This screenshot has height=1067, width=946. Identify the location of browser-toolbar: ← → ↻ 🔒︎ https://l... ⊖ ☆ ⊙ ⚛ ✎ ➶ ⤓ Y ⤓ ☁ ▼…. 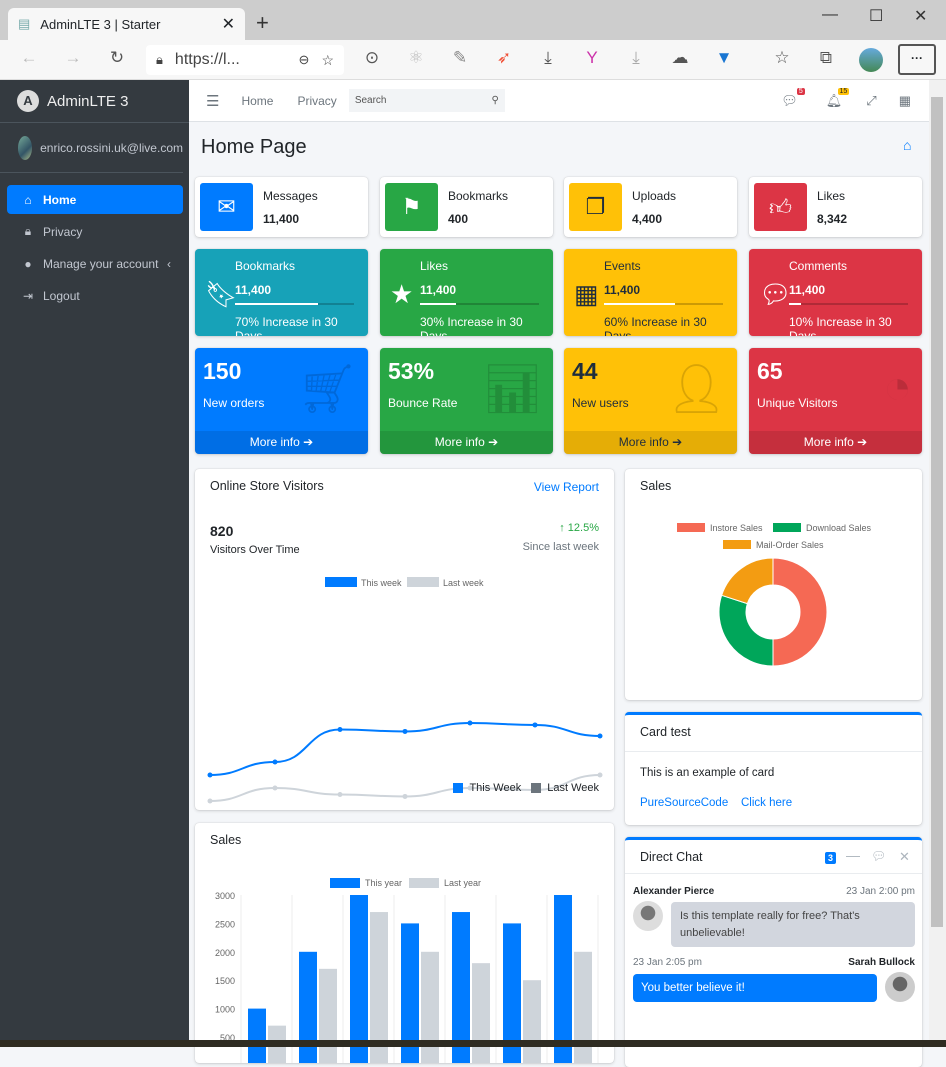
(473, 60).